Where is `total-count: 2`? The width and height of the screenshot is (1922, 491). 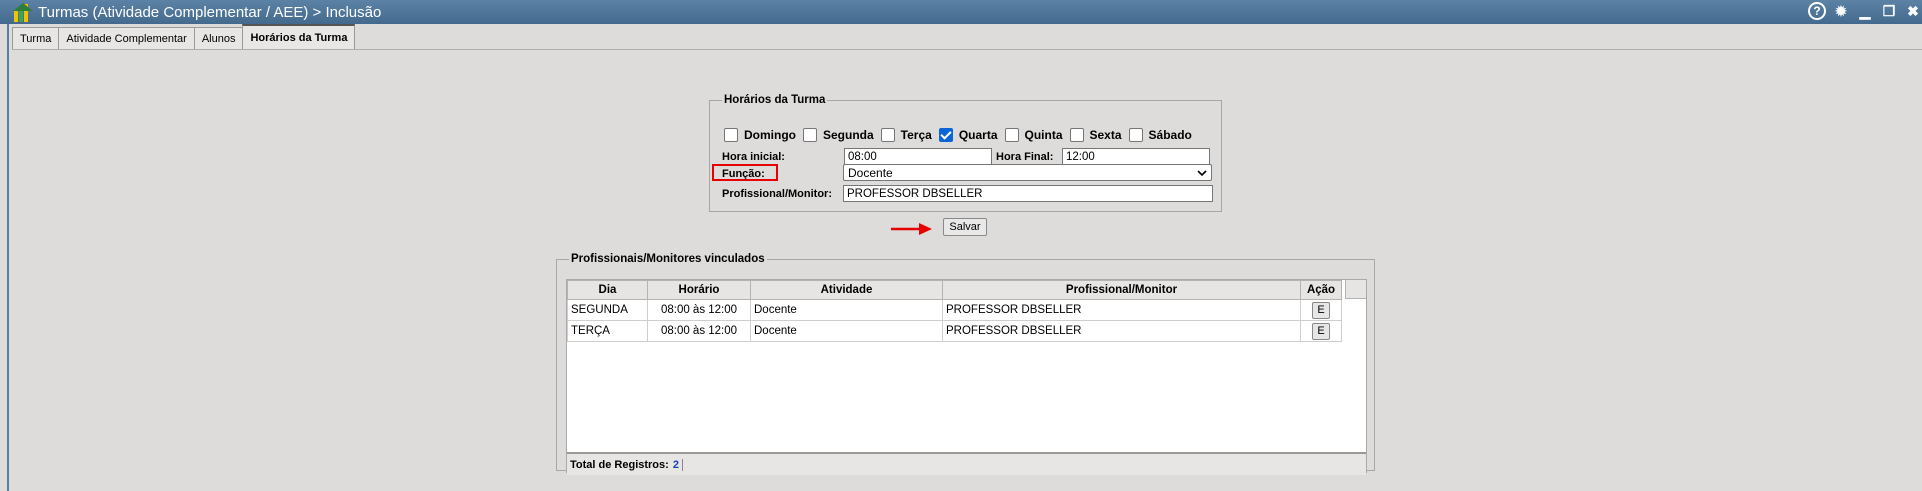 total-count: 2 is located at coordinates (678, 464).